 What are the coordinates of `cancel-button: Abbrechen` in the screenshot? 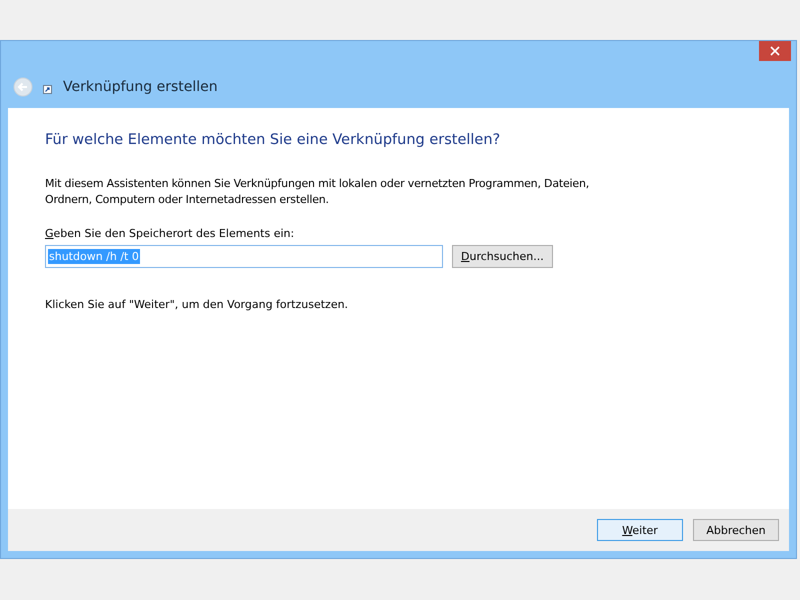 It's located at (736, 530).